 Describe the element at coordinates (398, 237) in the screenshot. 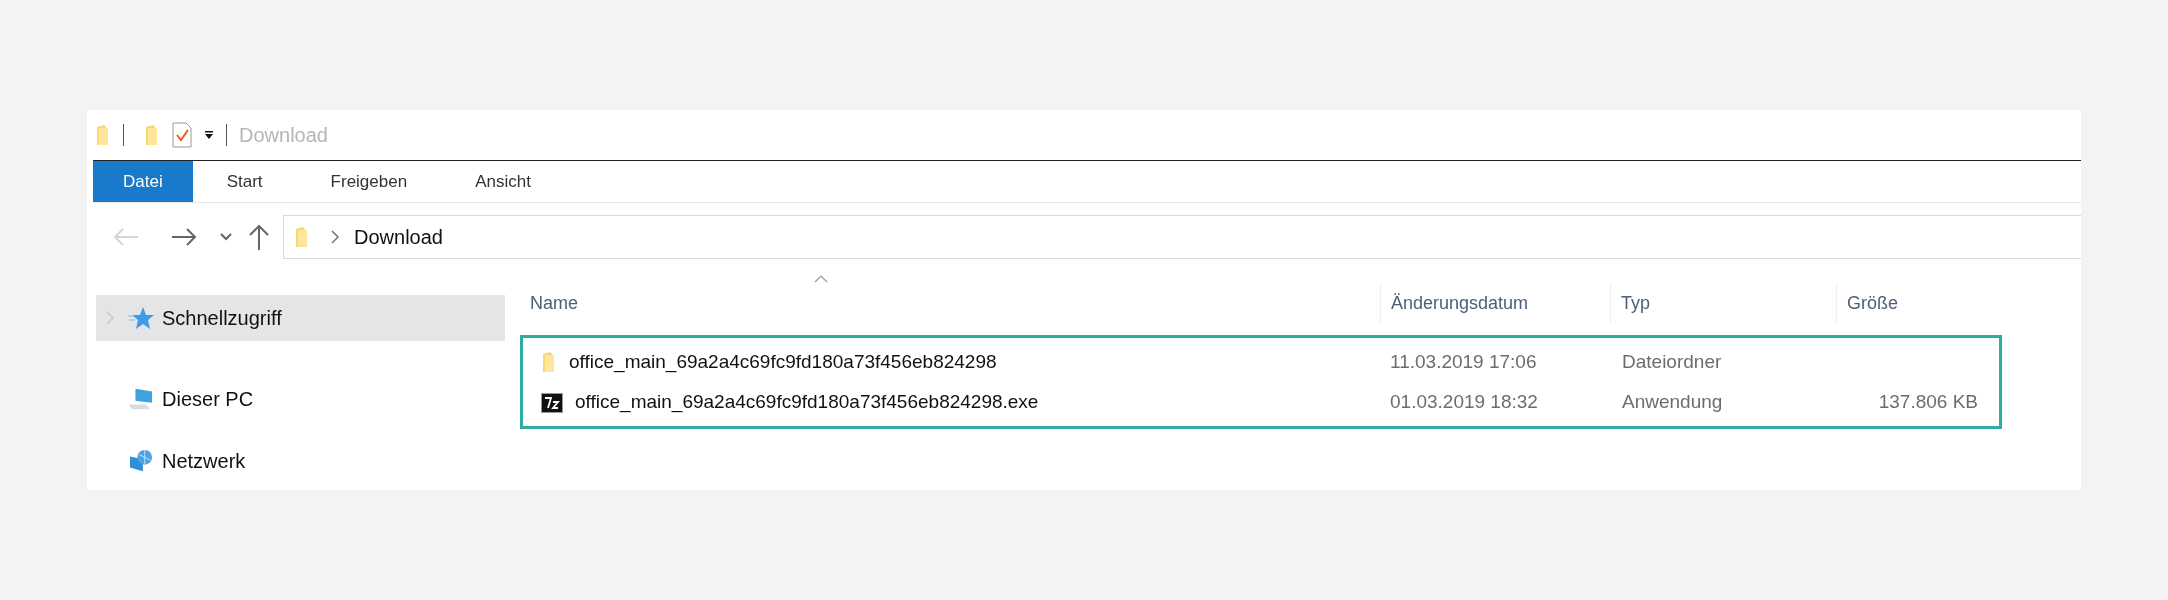

I see `path-segment: Download` at that location.